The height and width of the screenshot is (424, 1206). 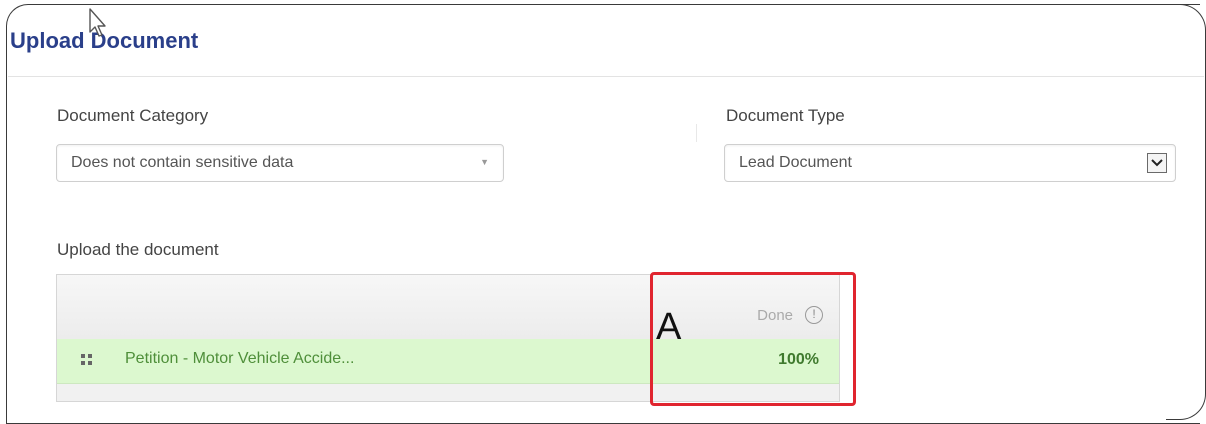 I want to click on dialog-right-edge, so click(x=1186, y=212).